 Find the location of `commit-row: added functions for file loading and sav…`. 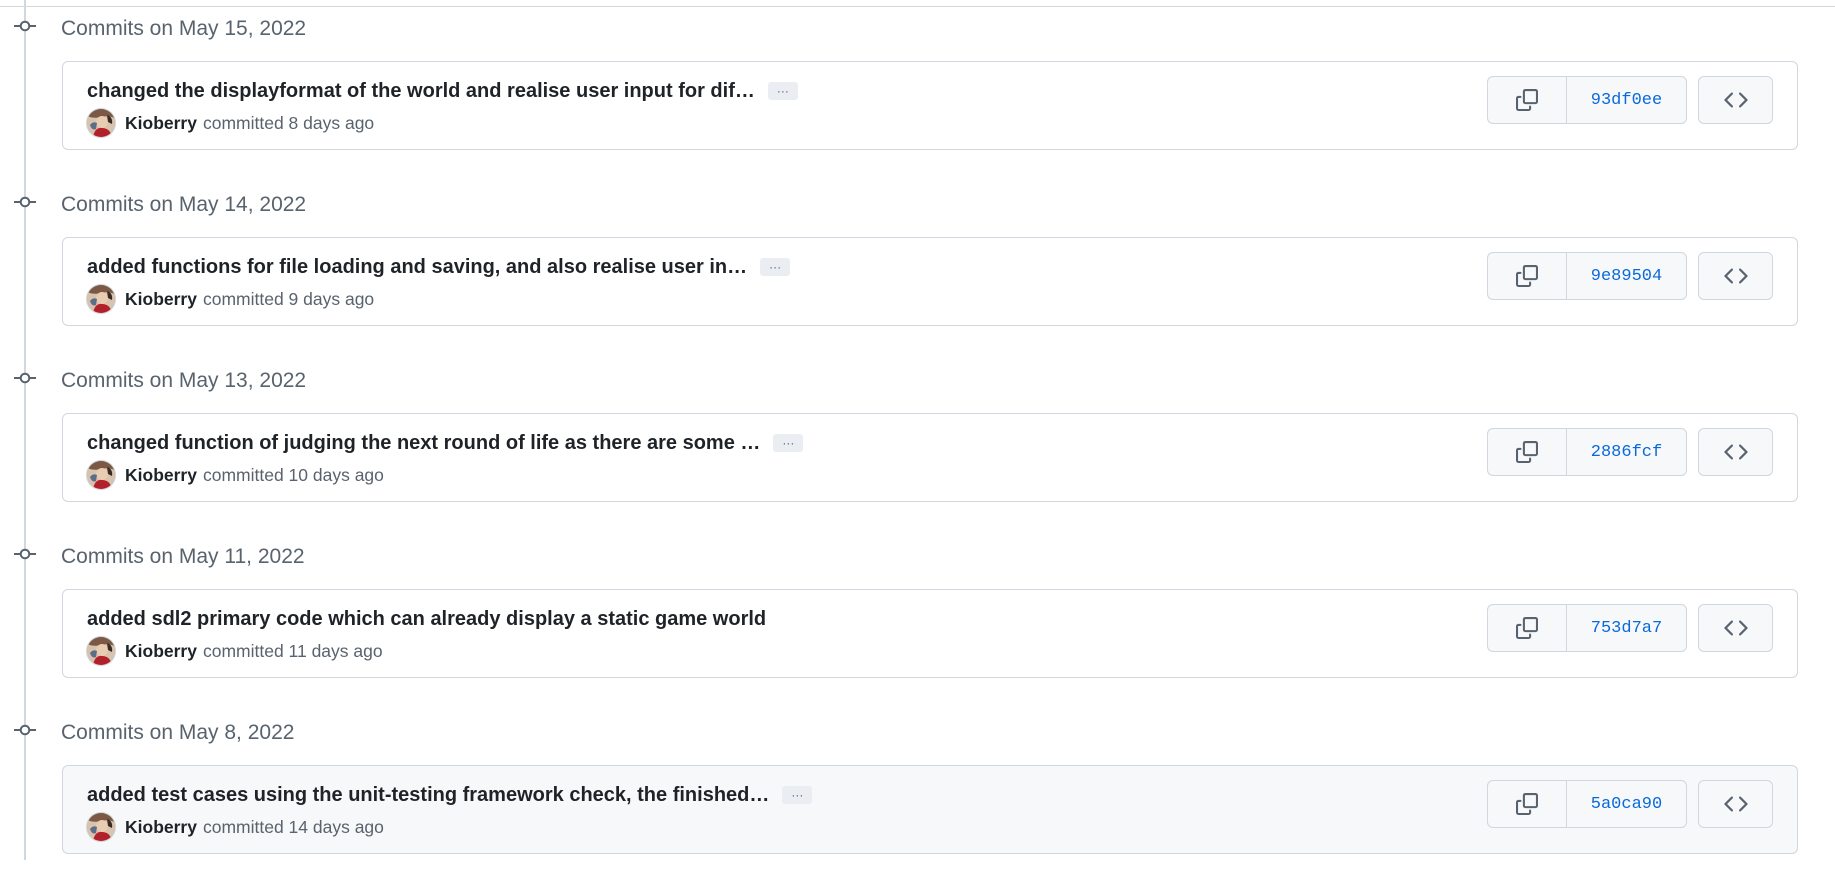

commit-row: added functions for file loading and sav… is located at coordinates (930, 281).